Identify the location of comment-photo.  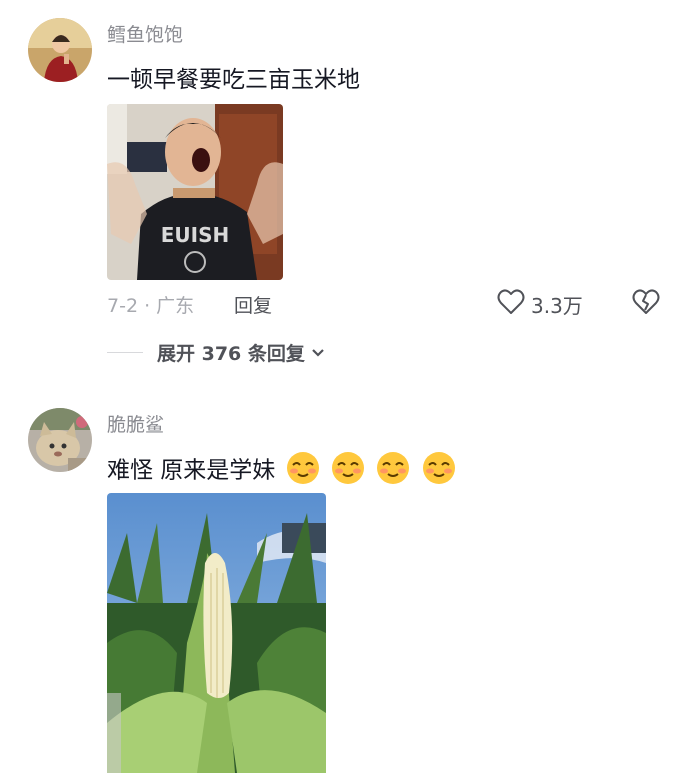
(216, 633).